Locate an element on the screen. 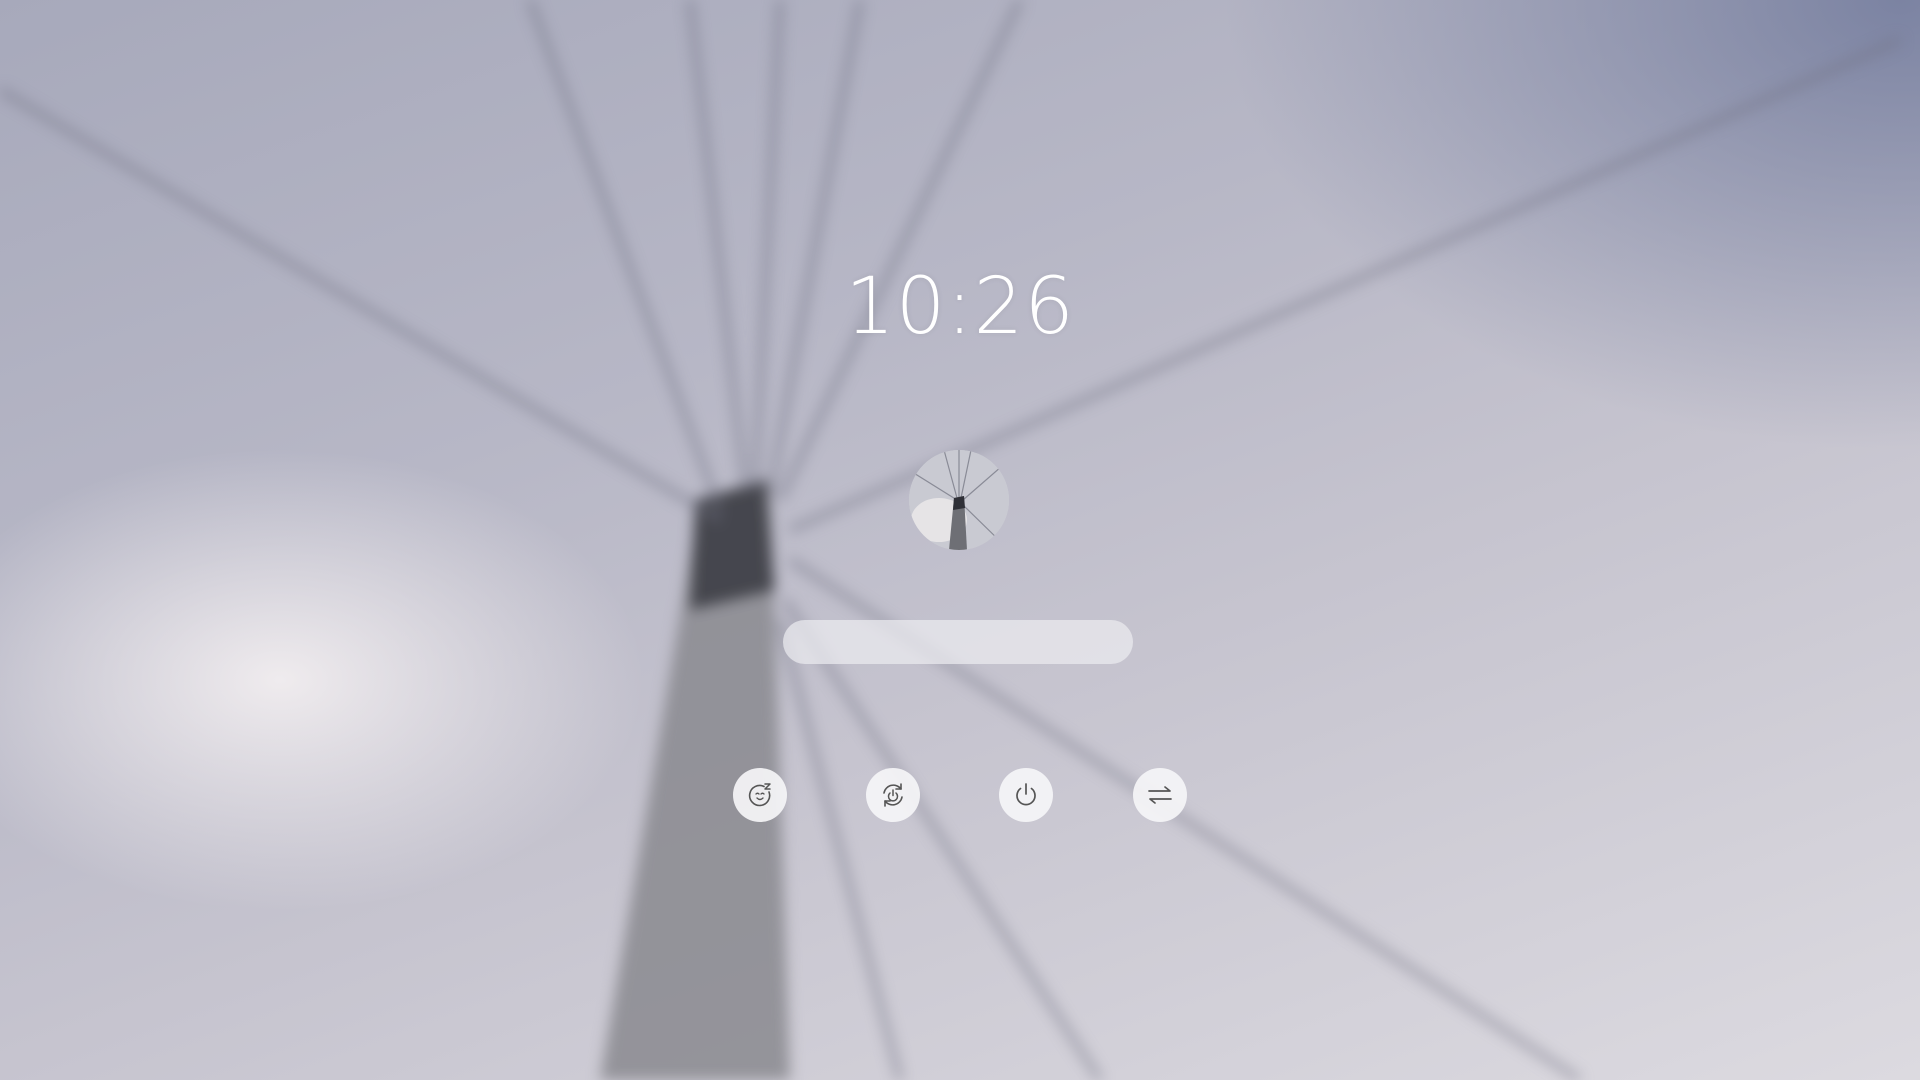 The image size is (1920, 1080). password-input is located at coordinates (958, 642).